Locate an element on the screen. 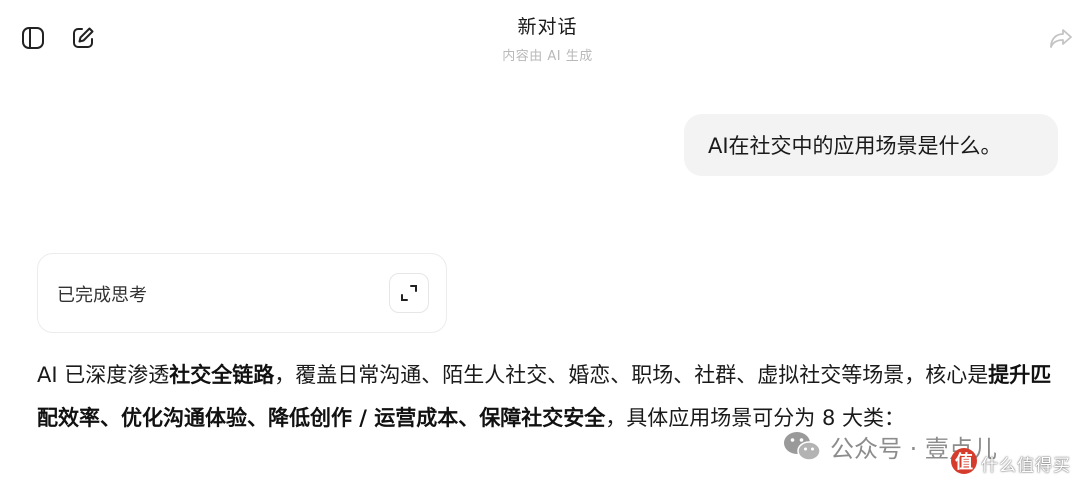  user-message-bubble: AI在社交中的应用场景是什么。 is located at coordinates (871, 145).